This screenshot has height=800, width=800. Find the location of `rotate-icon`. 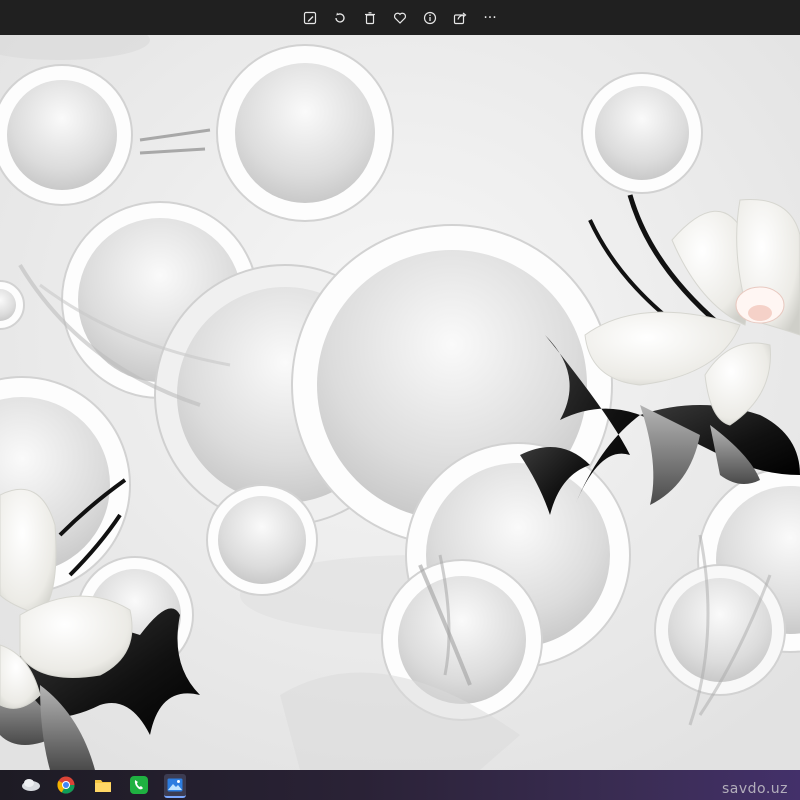

rotate-icon is located at coordinates (340, 17).